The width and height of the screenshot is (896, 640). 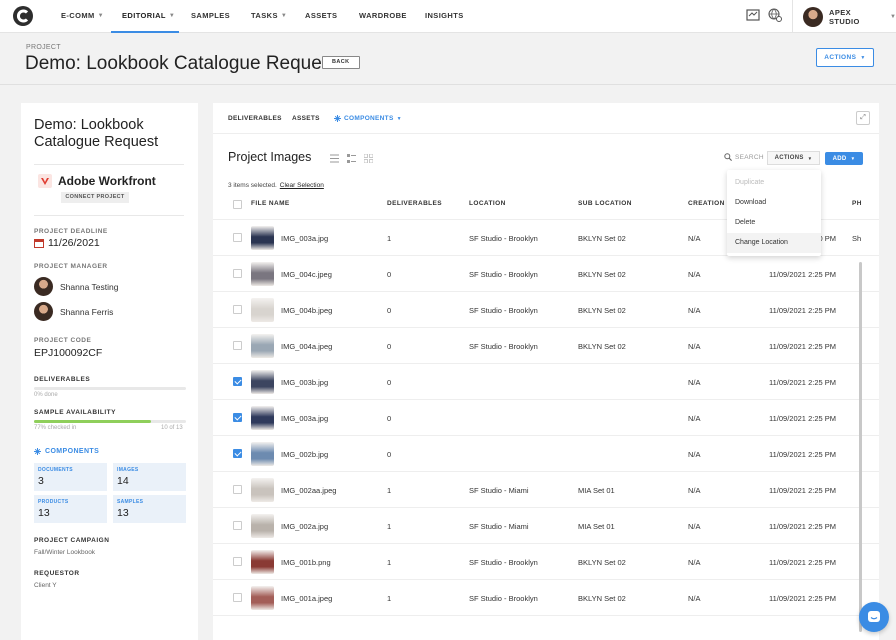 What do you see at coordinates (70, 509) in the screenshot?
I see `component-card-products: PRODUCTS 13` at bounding box center [70, 509].